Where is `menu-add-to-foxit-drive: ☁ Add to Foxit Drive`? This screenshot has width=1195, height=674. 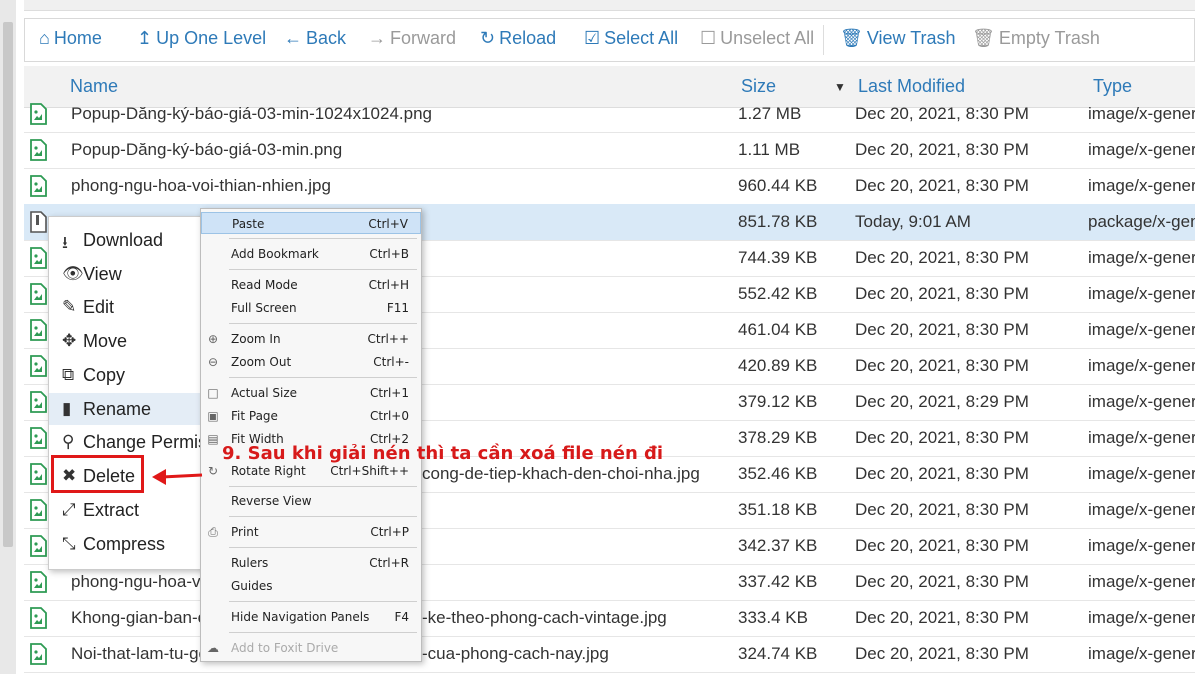
menu-add-to-foxit-drive: ☁ Add to Foxit Drive is located at coordinates (311, 648).